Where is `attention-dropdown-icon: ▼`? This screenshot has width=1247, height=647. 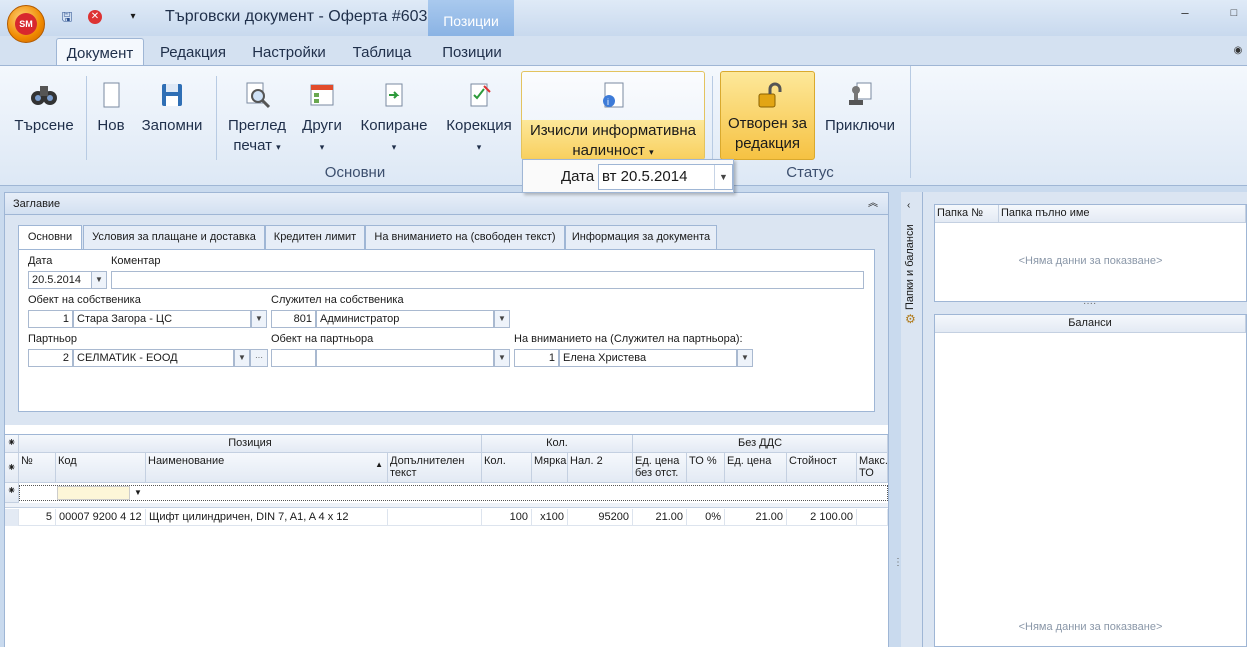 attention-dropdown-icon: ▼ is located at coordinates (745, 358).